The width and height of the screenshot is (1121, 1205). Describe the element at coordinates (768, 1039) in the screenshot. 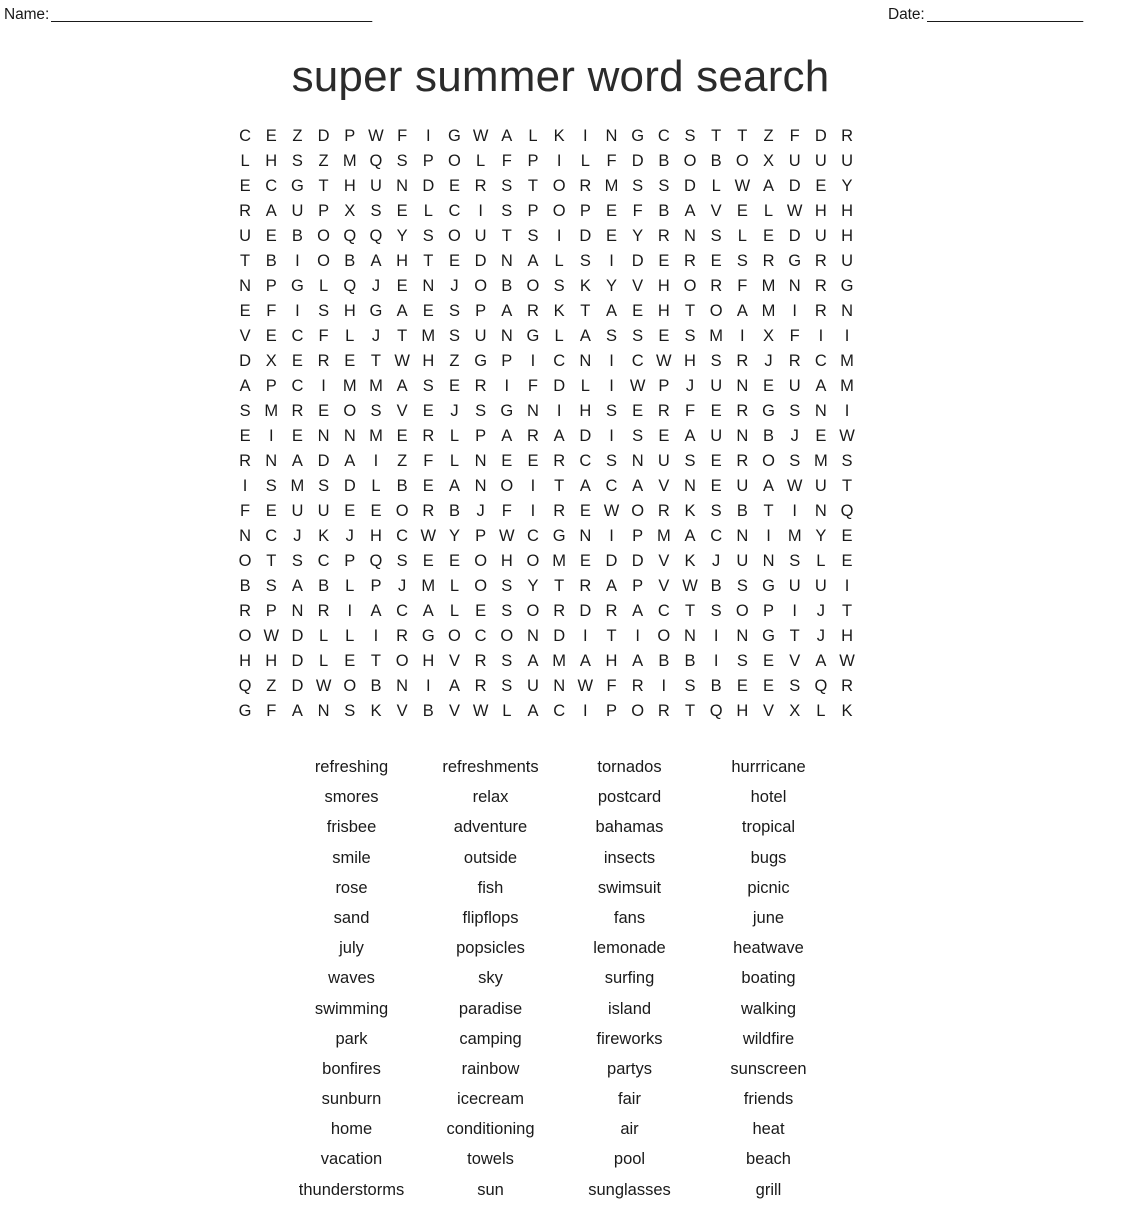

I see `word-list-item: wildfire` at that location.